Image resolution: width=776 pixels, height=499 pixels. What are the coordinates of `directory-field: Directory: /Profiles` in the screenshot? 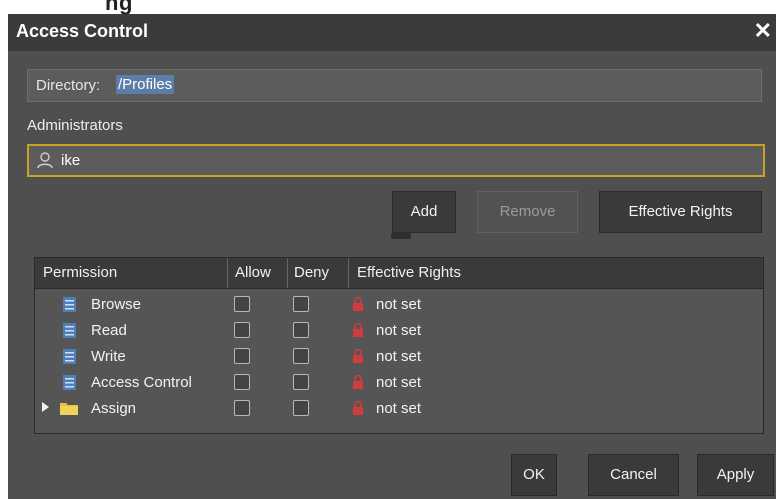 It's located at (394, 85).